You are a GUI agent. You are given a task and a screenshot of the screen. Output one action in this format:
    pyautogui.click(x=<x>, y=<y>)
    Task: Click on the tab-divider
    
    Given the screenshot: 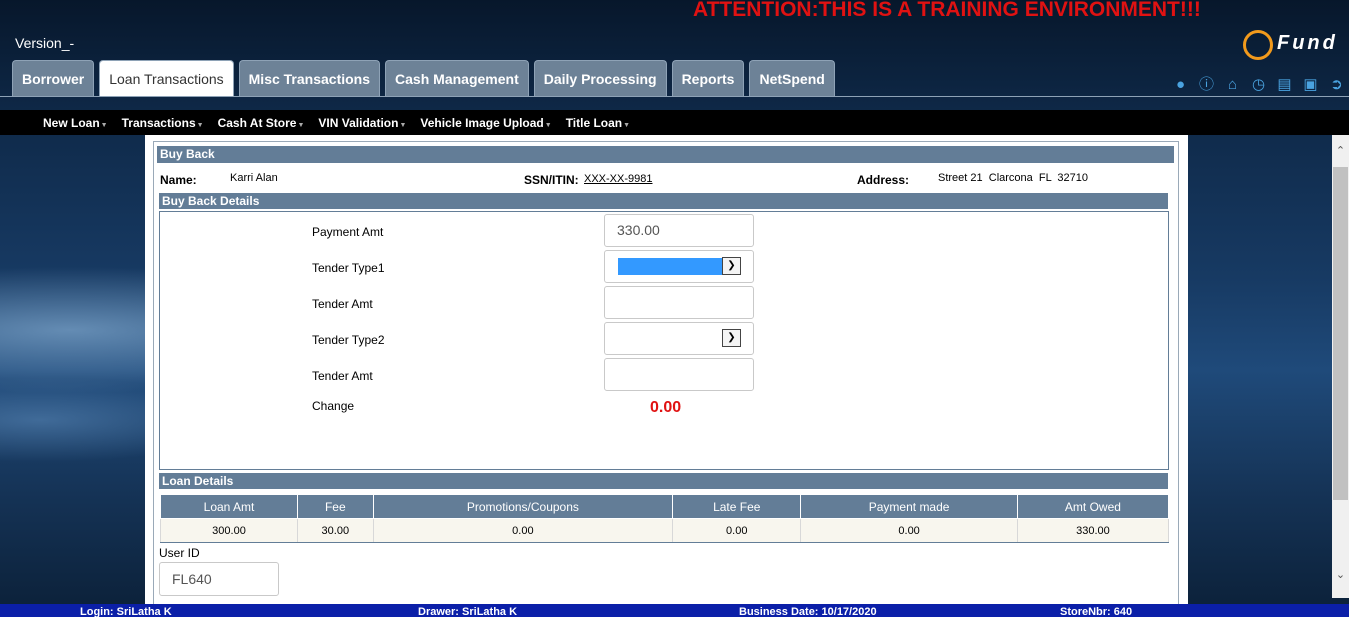 What is the action you would take?
    pyautogui.click(x=674, y=96)
    